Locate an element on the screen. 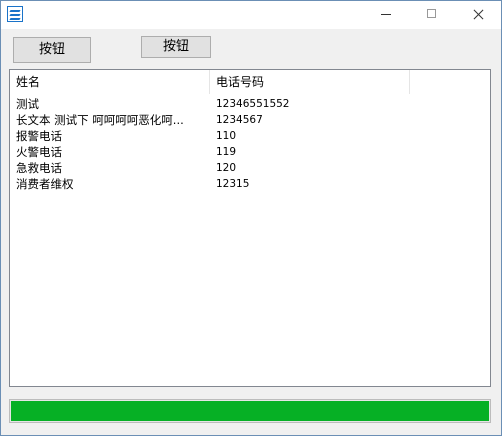 The width and height of the screenshot is (502, 436). button-2: 按钮 is located at coordinates (176, 47).